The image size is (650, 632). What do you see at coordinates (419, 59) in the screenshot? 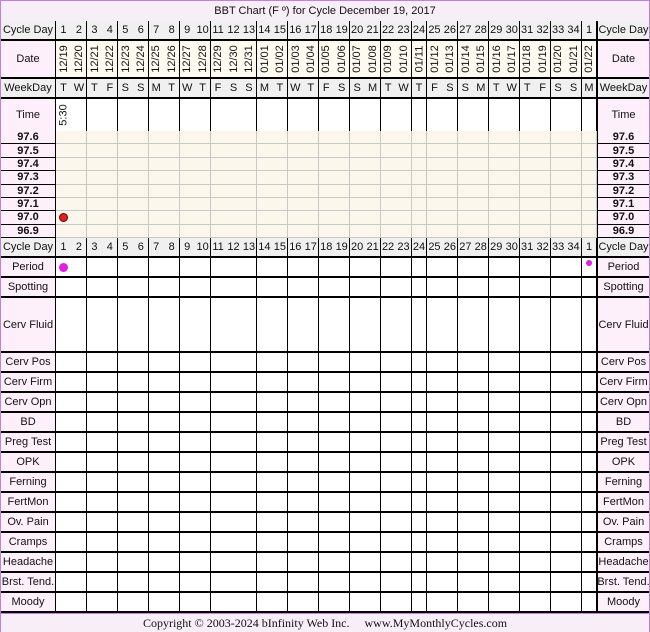
I see `date-cell: 01/11` at bounding box center [419, 59].